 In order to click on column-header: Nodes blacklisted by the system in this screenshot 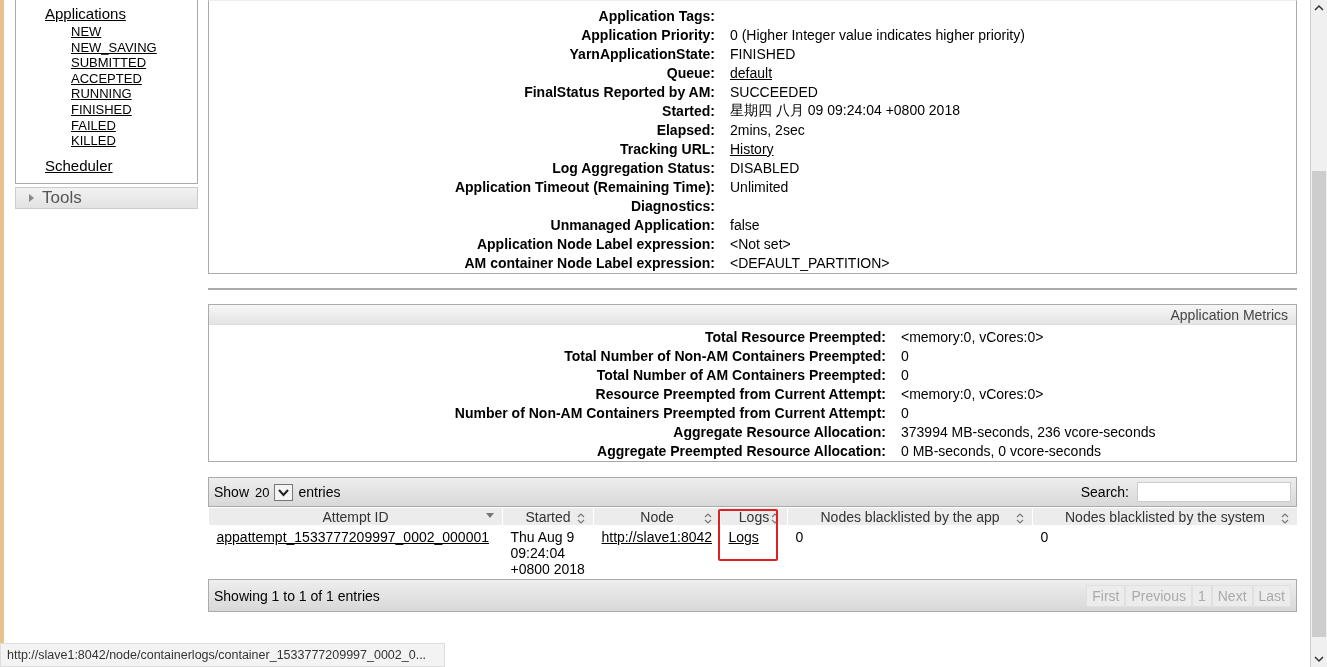, I will do `click(1165, 516)`.